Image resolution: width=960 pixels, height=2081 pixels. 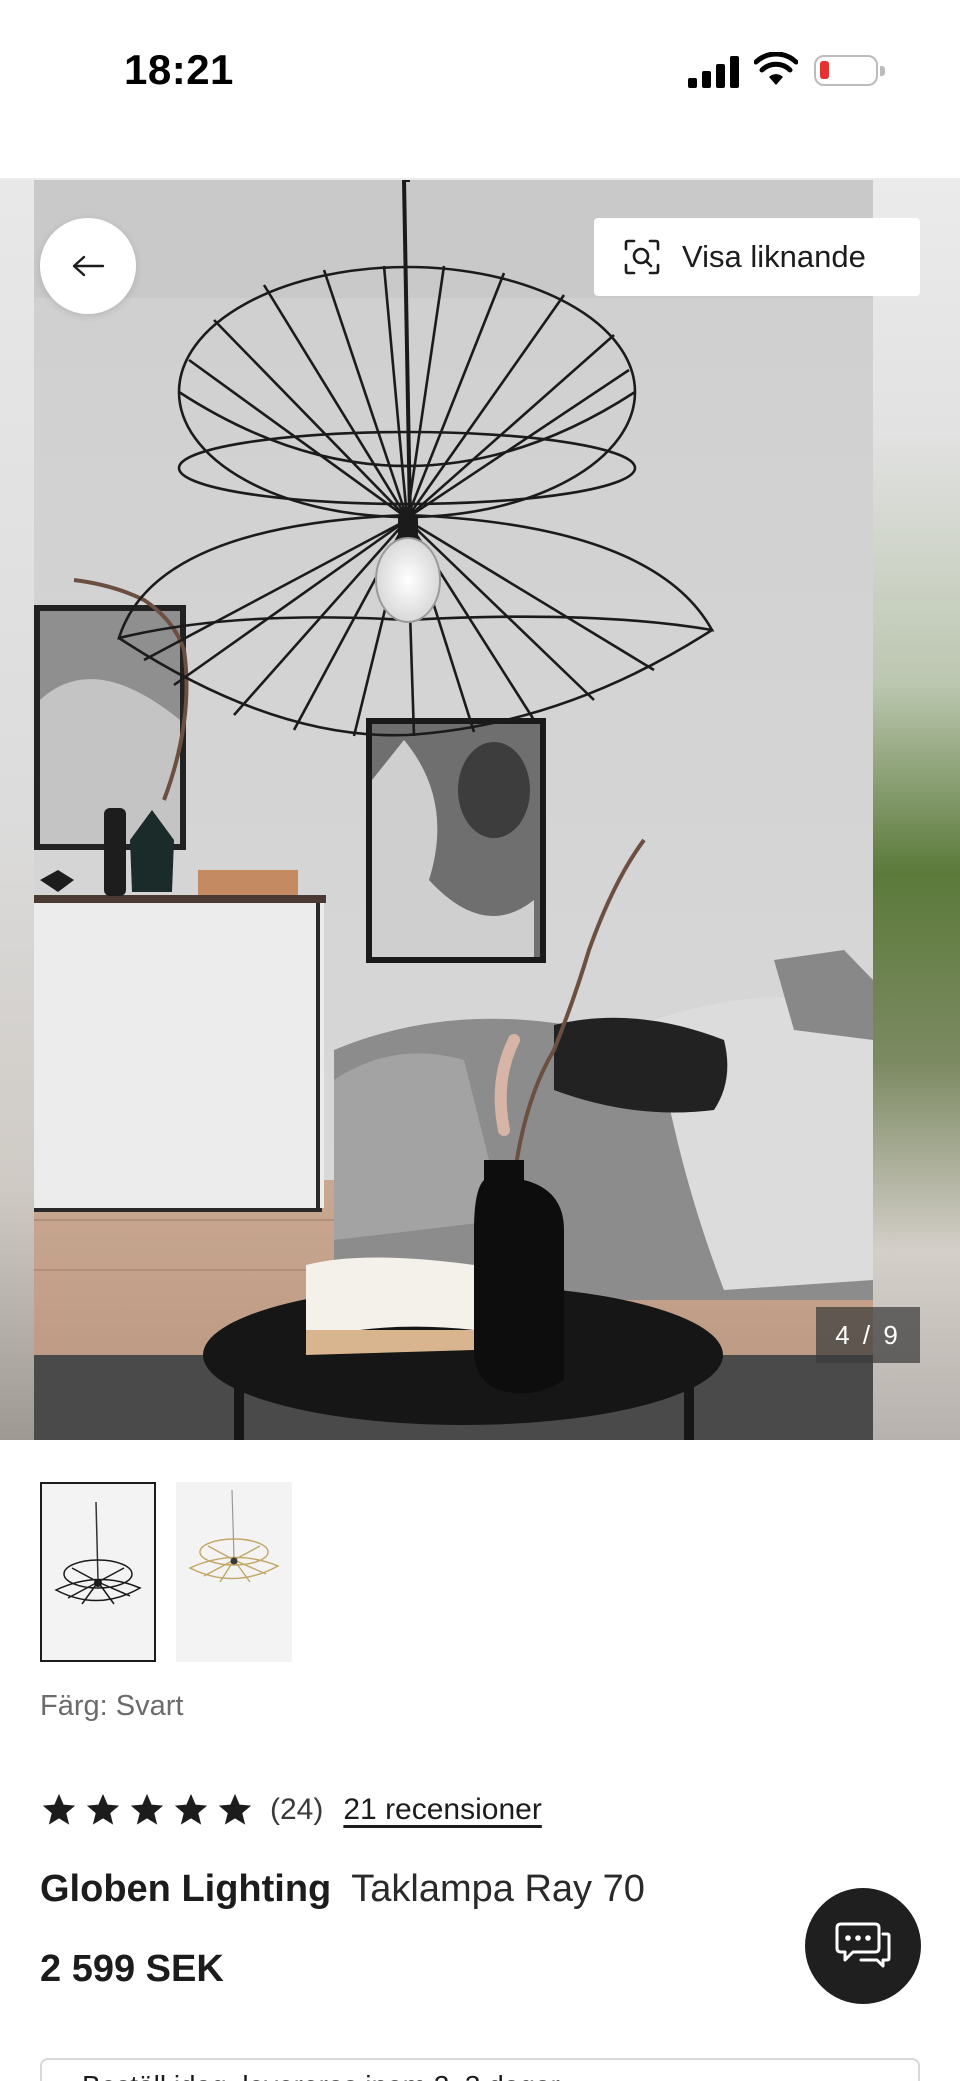 I want to click on cellular-signal-icon, so click(x=714, y=72).